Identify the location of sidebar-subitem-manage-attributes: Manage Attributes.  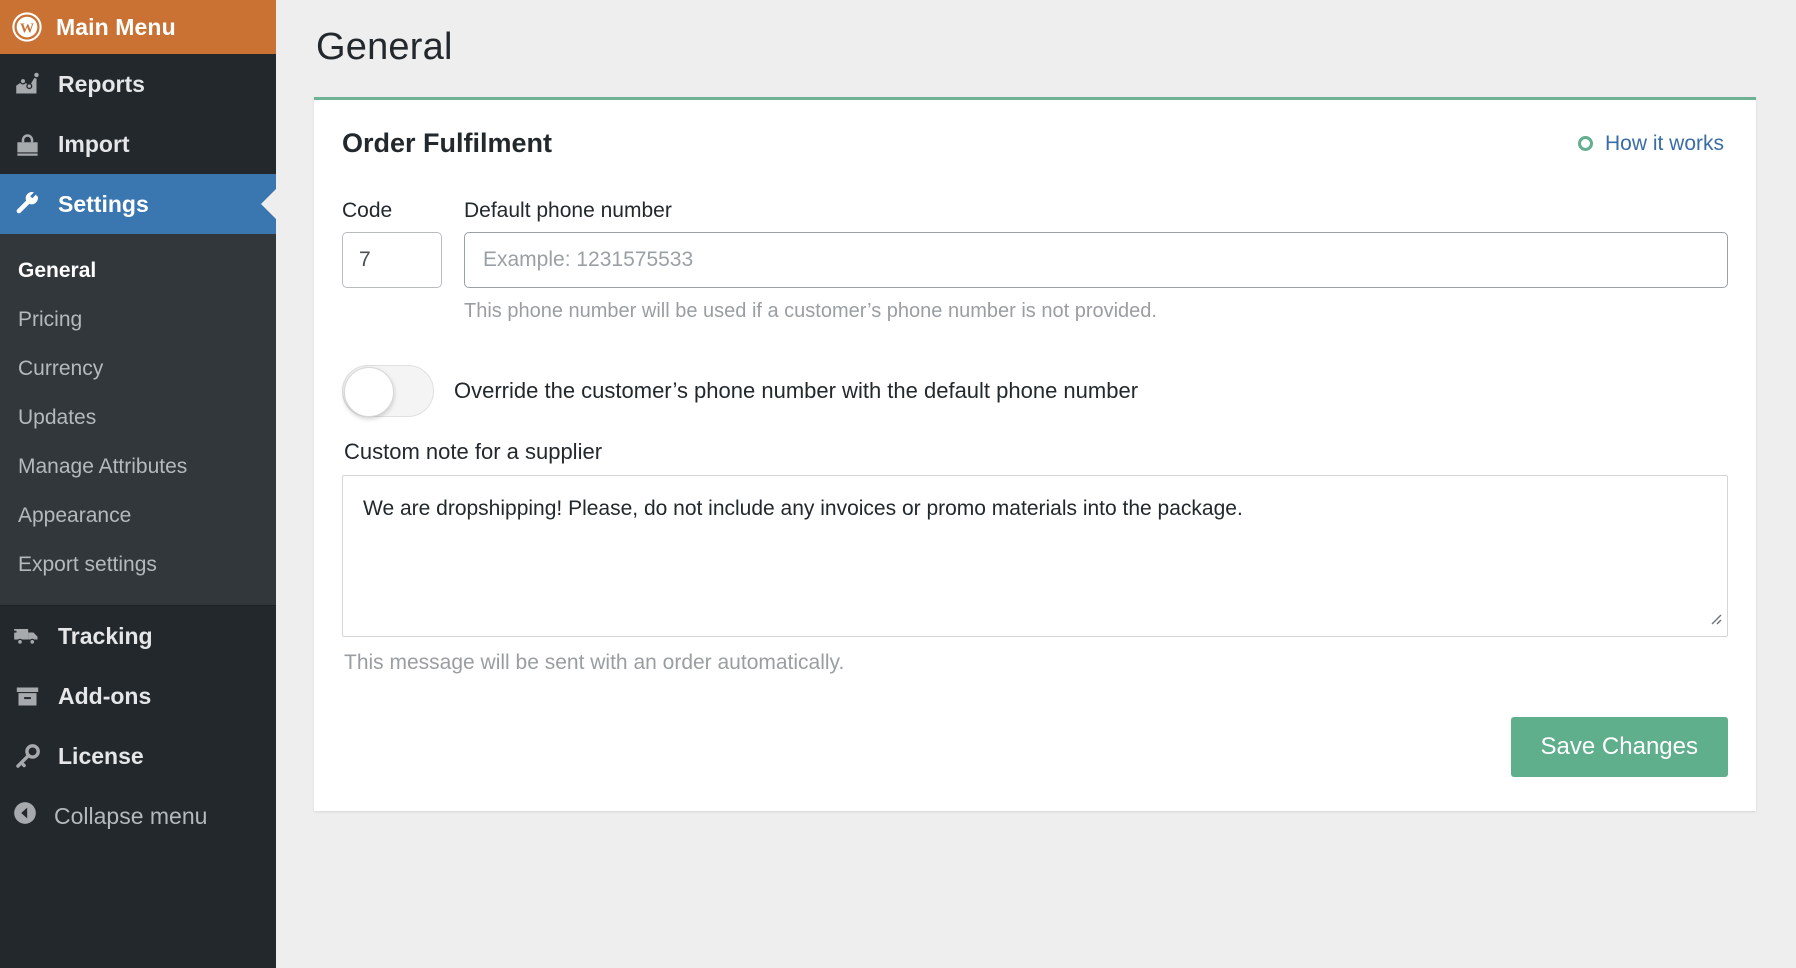
(138, 466).